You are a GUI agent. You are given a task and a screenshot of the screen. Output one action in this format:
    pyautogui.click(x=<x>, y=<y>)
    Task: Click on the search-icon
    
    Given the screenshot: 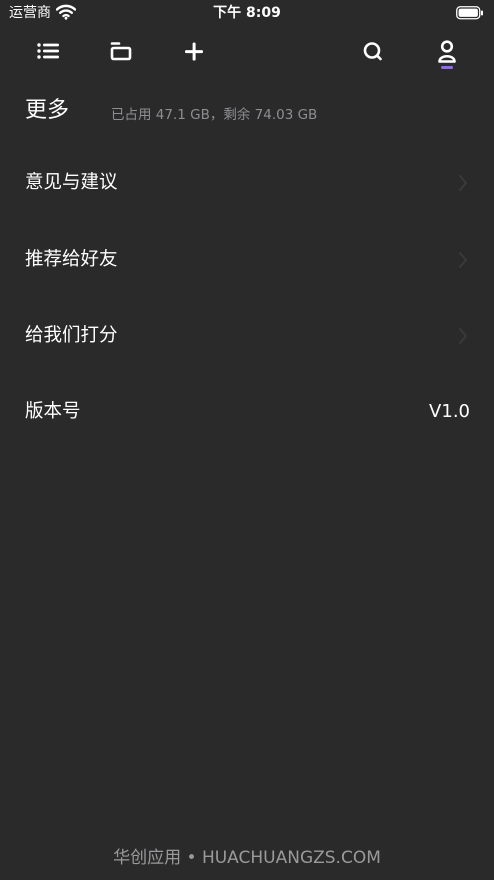 What is the action you would take?
    pyautogui.click(x=373, y=52)
    